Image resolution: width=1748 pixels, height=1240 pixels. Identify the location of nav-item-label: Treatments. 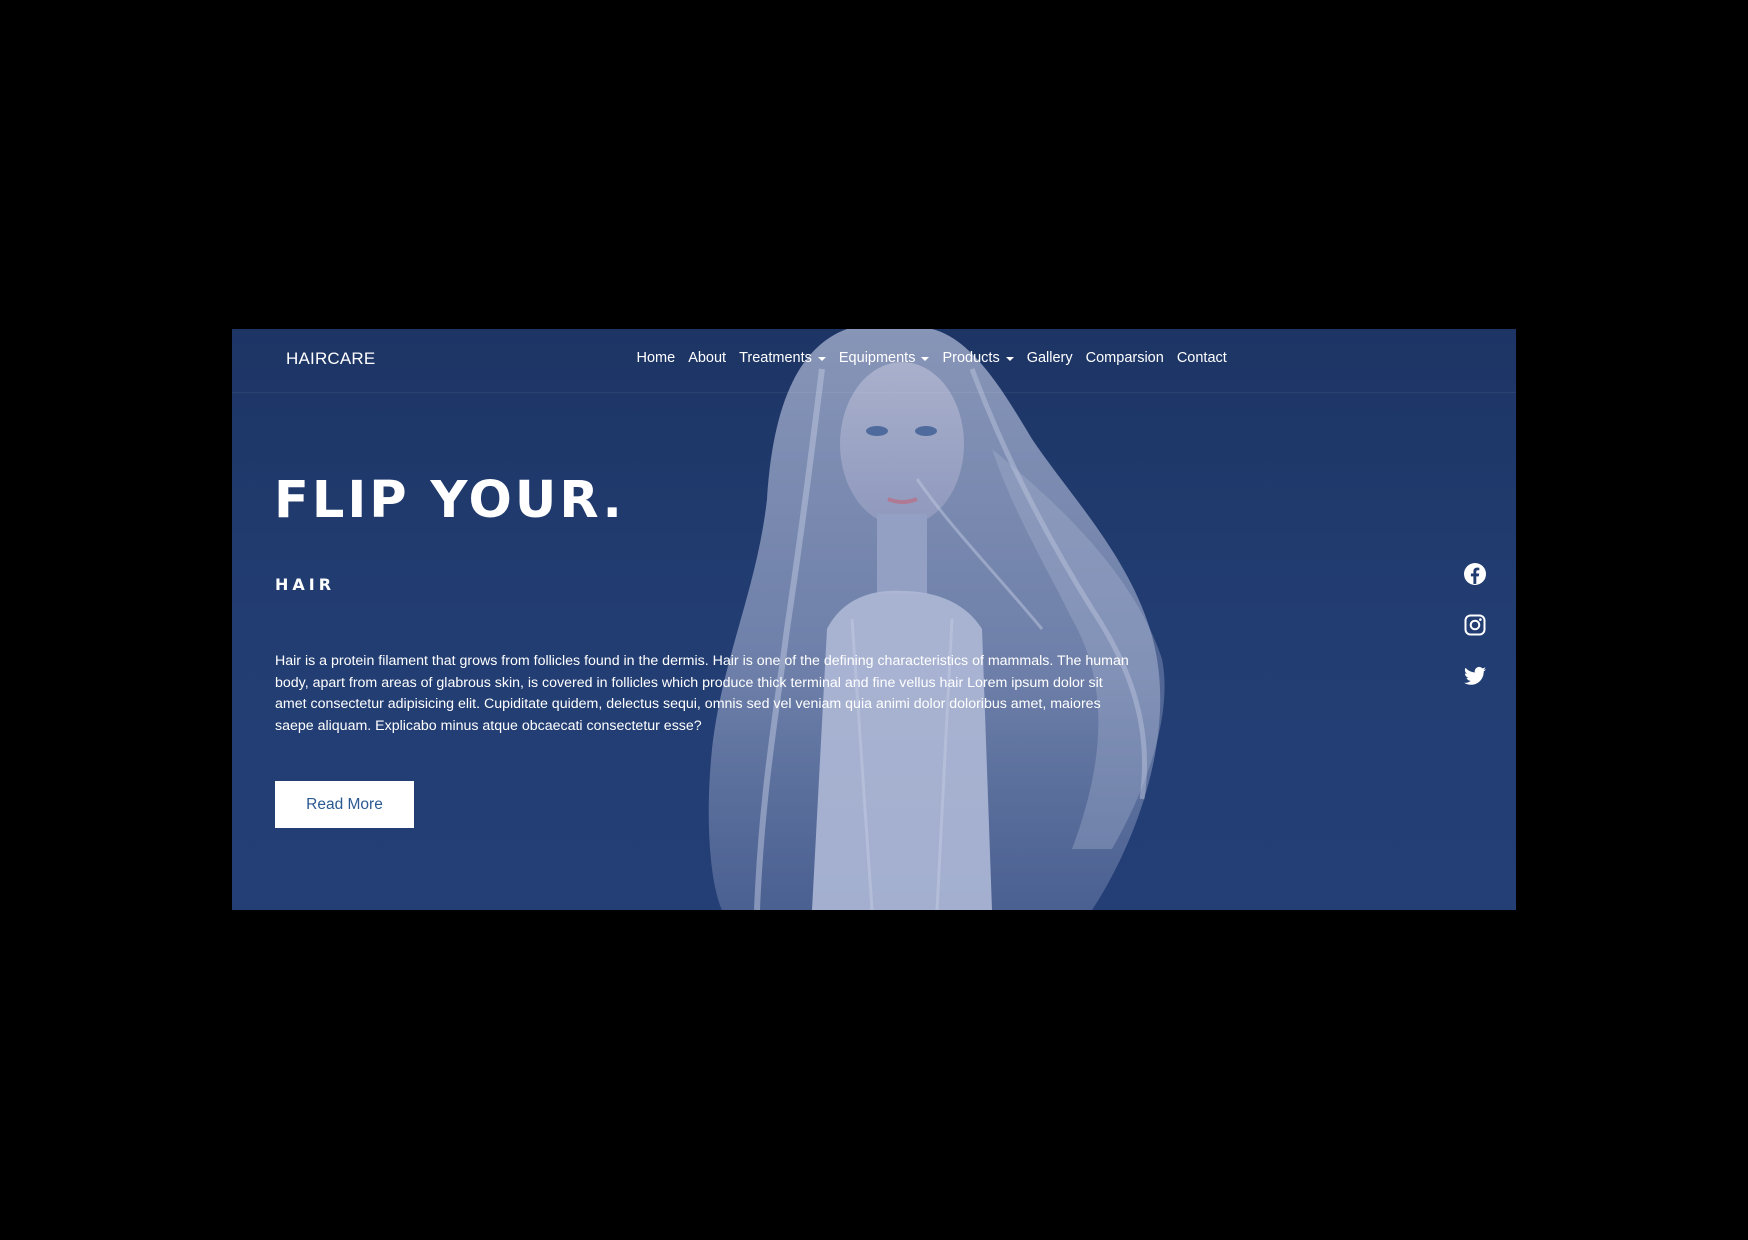
(775, 358).